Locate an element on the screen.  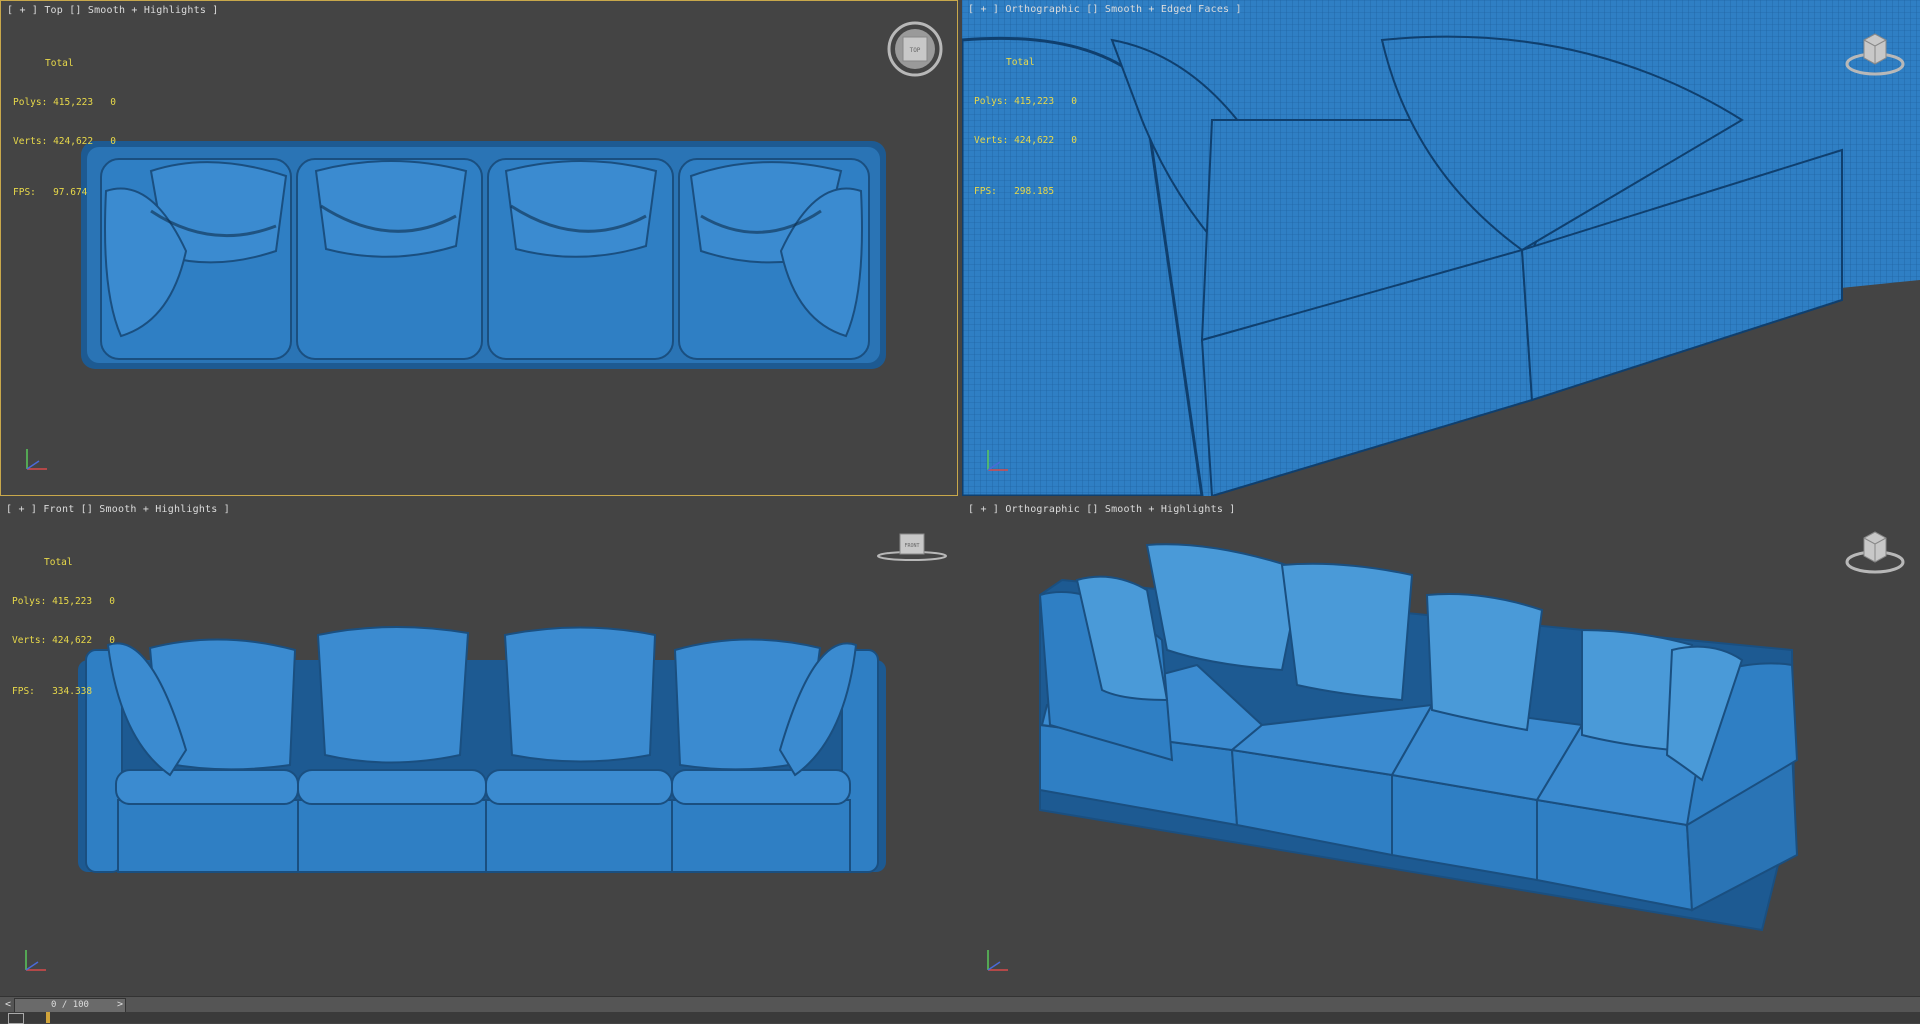
track-bar is located at coordinates (960, 1018).